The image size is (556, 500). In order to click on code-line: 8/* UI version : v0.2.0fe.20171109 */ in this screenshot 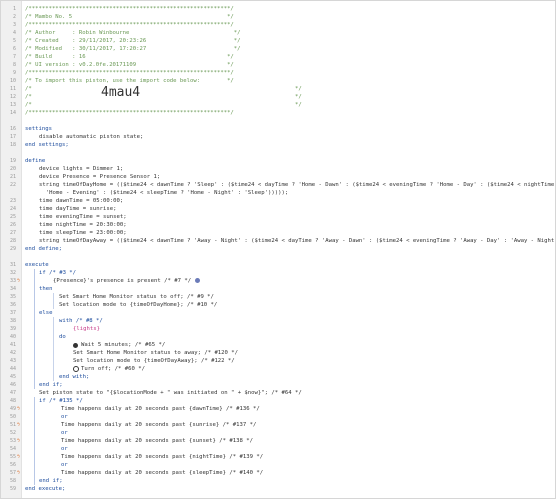, I will do `click(123, 65)`.